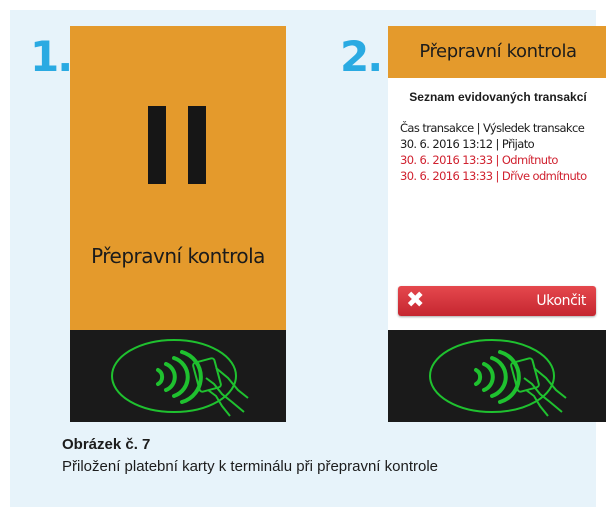 This screenshot has width=606, height=517. I want to click on pause-bar-left, so click(157, 145).